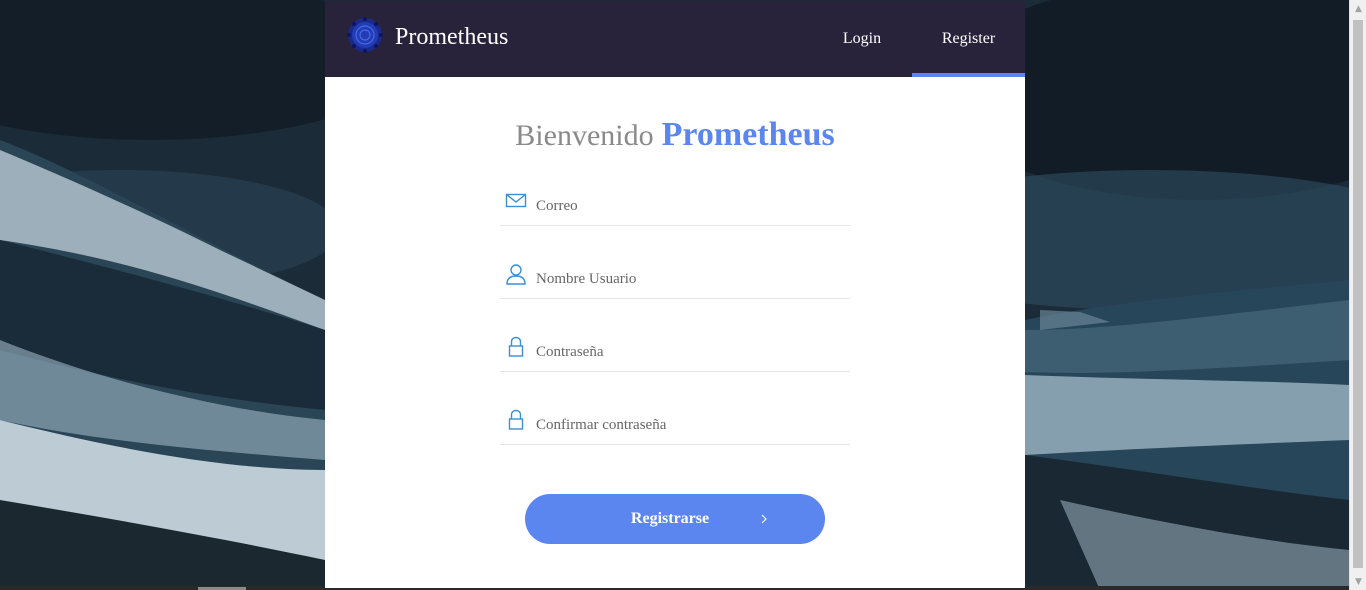 This screenshot has height=590, width=1366. Describe the element at coordinates (516, 200) in the screenshot. I see `envelope-icon` at that location.